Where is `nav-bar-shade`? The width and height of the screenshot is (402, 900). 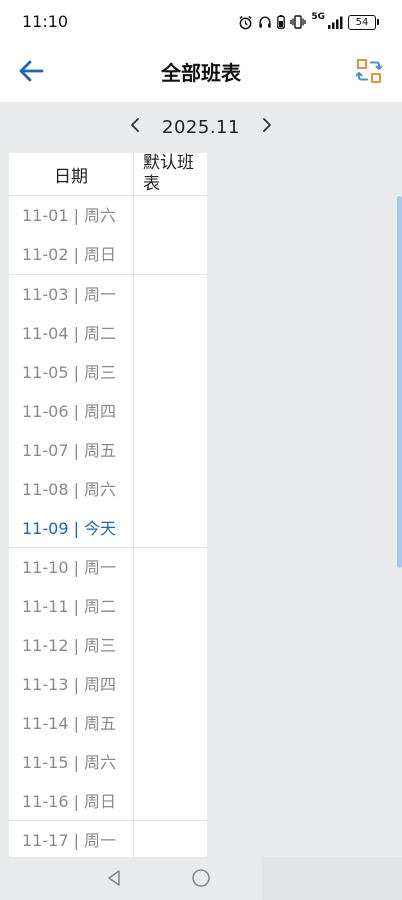 nav-bar-shade is located at coordinates (332, 878).